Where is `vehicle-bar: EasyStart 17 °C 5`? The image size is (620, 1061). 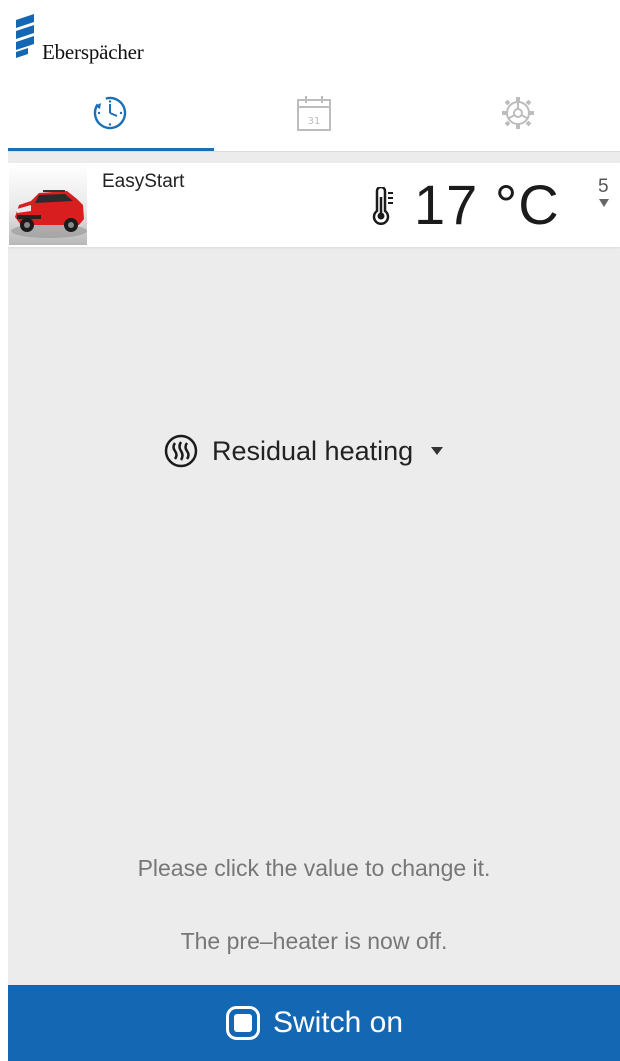
vehicle-bar: EasyStart 17 °C 5 is located at coordinates (314, 205).